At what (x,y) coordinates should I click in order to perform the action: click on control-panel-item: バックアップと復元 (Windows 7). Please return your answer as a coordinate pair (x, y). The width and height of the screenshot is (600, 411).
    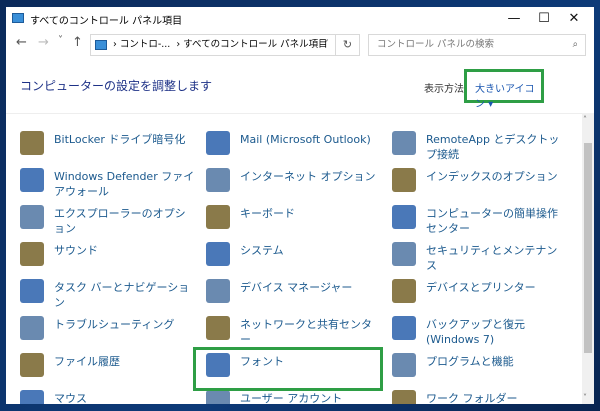
    Looking at the image, I should click on (477, 331).